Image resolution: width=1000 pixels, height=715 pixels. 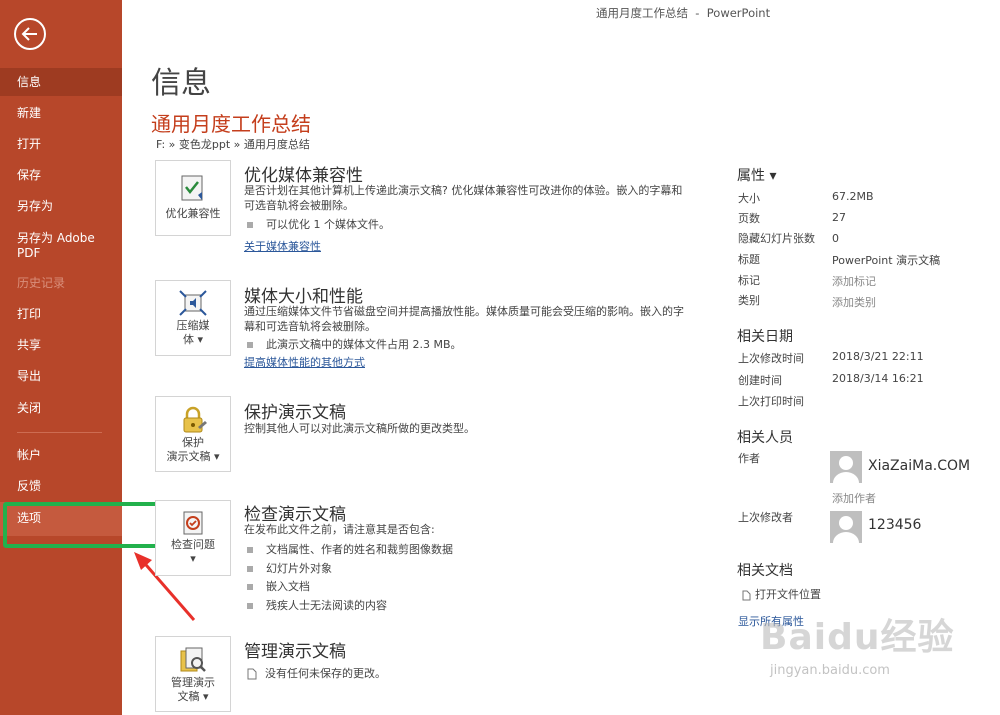 What do you see at coordinates (304, 362) in the screenshot?
I see `media-performance-link: 提高媒体性能的其他方式` at bounding box center [304, 362].